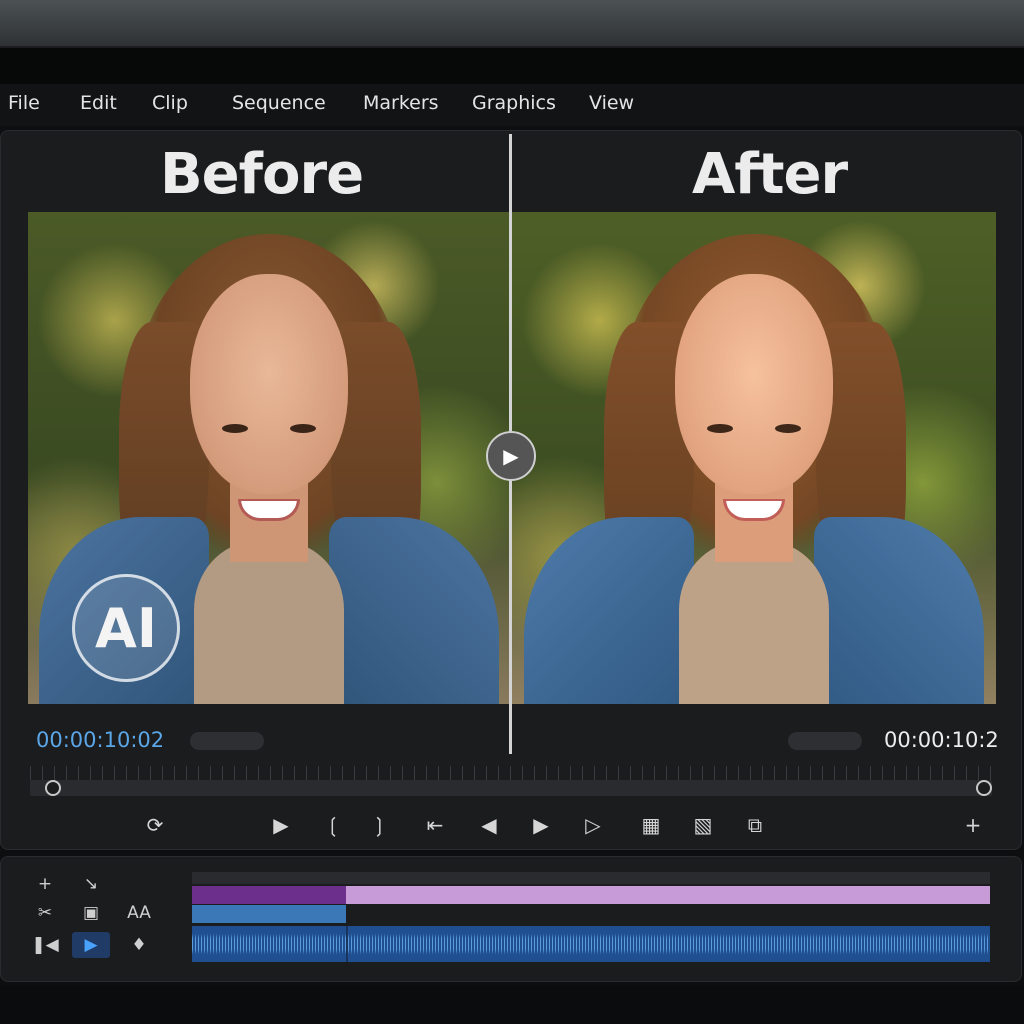  I want to click on audio-waveform, so click(591, 944).